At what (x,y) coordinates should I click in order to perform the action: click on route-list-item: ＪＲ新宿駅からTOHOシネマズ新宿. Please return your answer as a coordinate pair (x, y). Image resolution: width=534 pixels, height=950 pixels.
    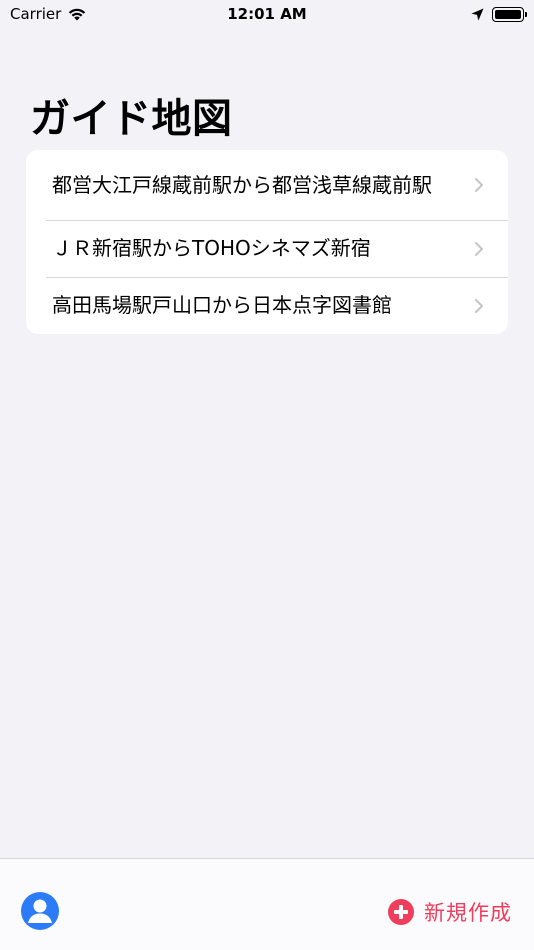
    Looking at the image, I should click on (267, 248).